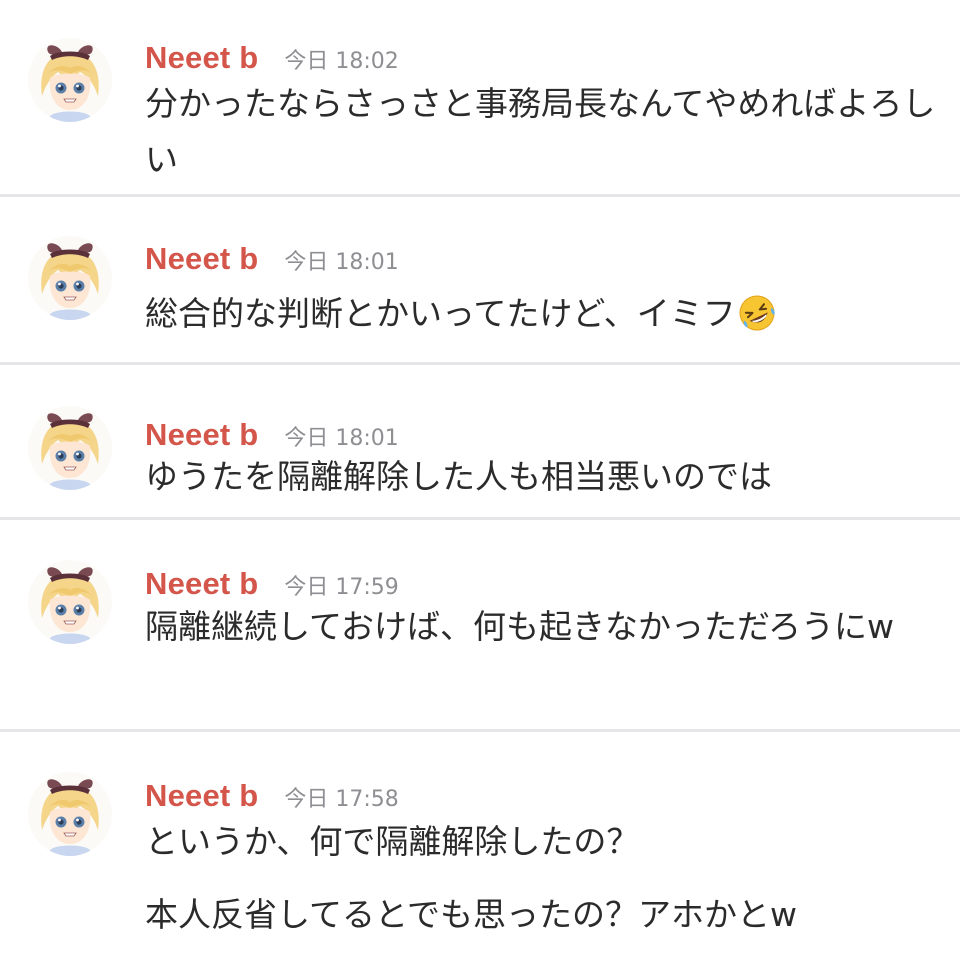  I want to click on message-body: 総合的な判断とかいってたけど、イミフ, so click(541, 317).